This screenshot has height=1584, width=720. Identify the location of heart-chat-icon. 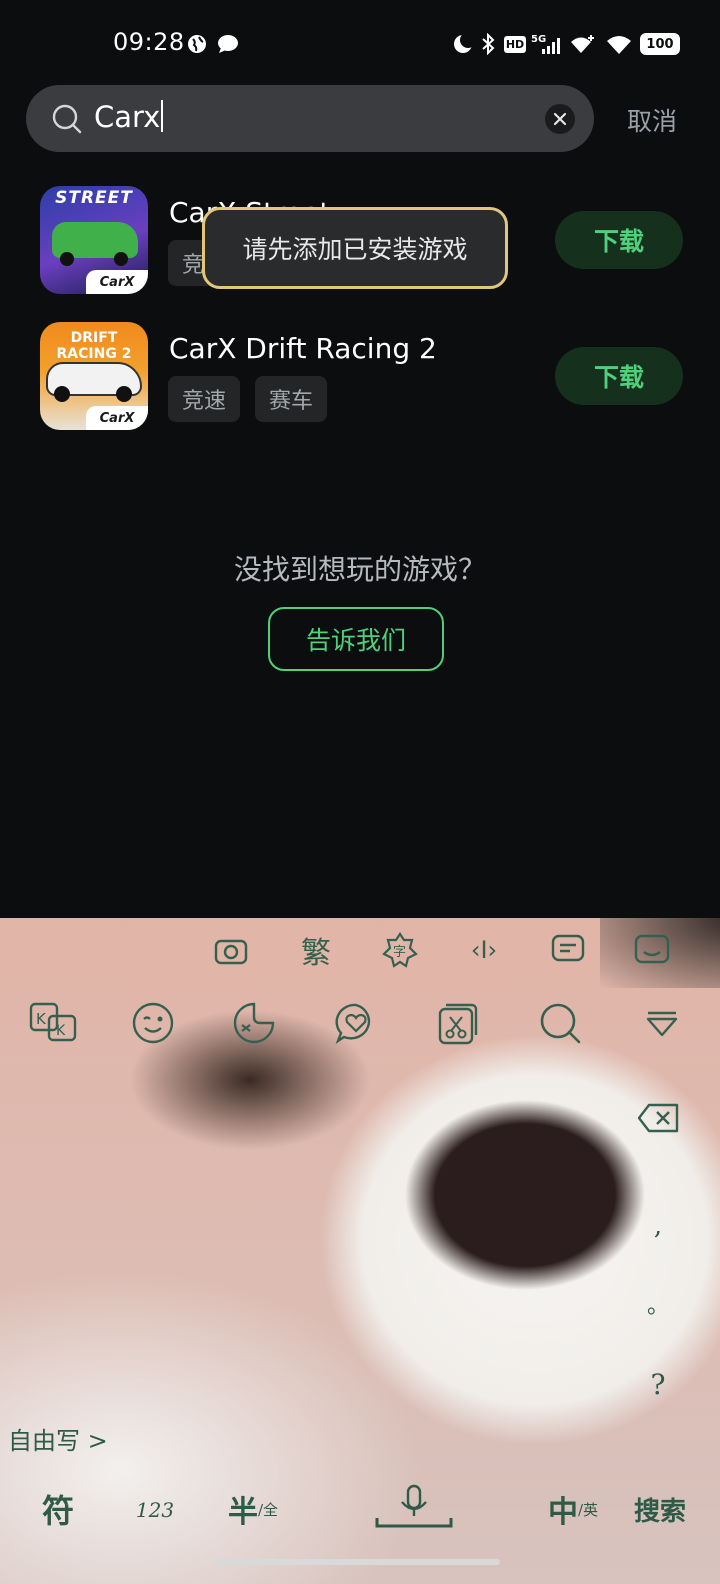
(356, 1023).